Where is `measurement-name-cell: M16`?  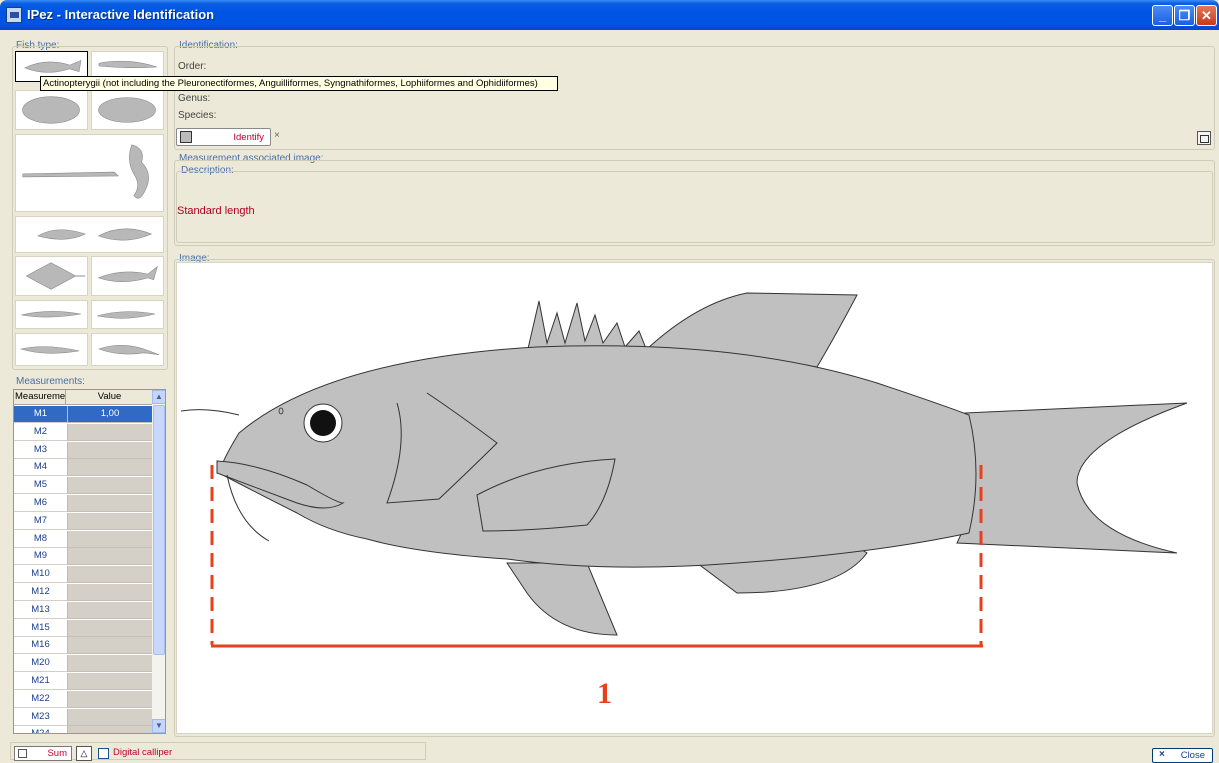
measurement-name-cell: M16 is located at coordinates (40, 646).